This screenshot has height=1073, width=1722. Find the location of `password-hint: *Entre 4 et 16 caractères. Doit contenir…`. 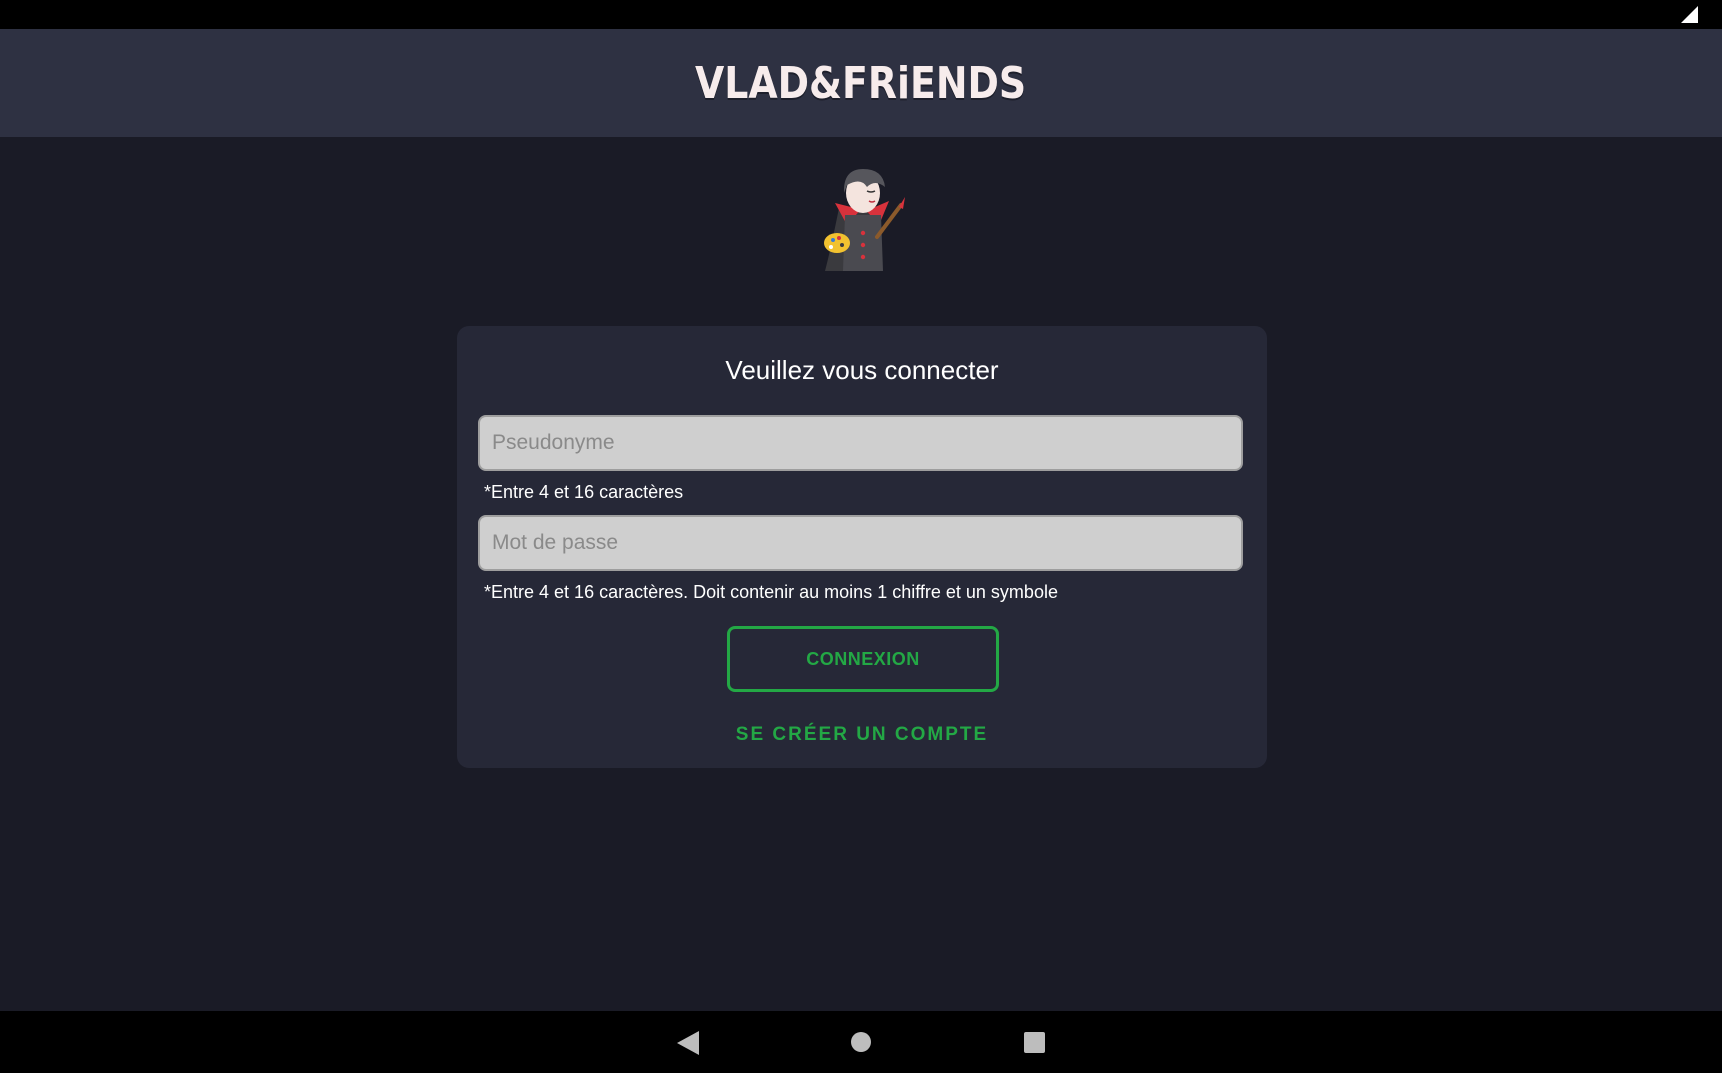

password-hint: *Entre 4 et 16 caractères. Doit contenir… is located at coordinates (771, 592).